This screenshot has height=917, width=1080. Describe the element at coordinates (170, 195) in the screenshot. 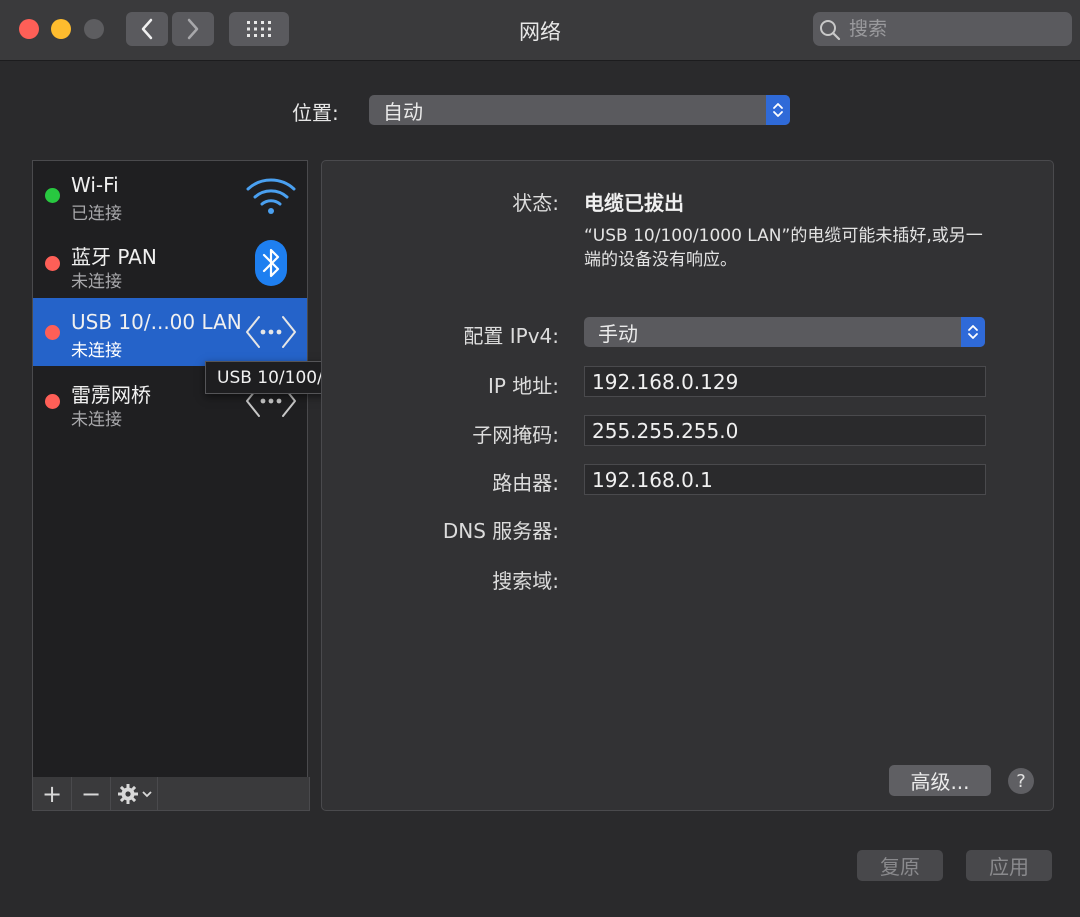

I see `service-item-wifi: Wi-Fi 已连接` at that location.